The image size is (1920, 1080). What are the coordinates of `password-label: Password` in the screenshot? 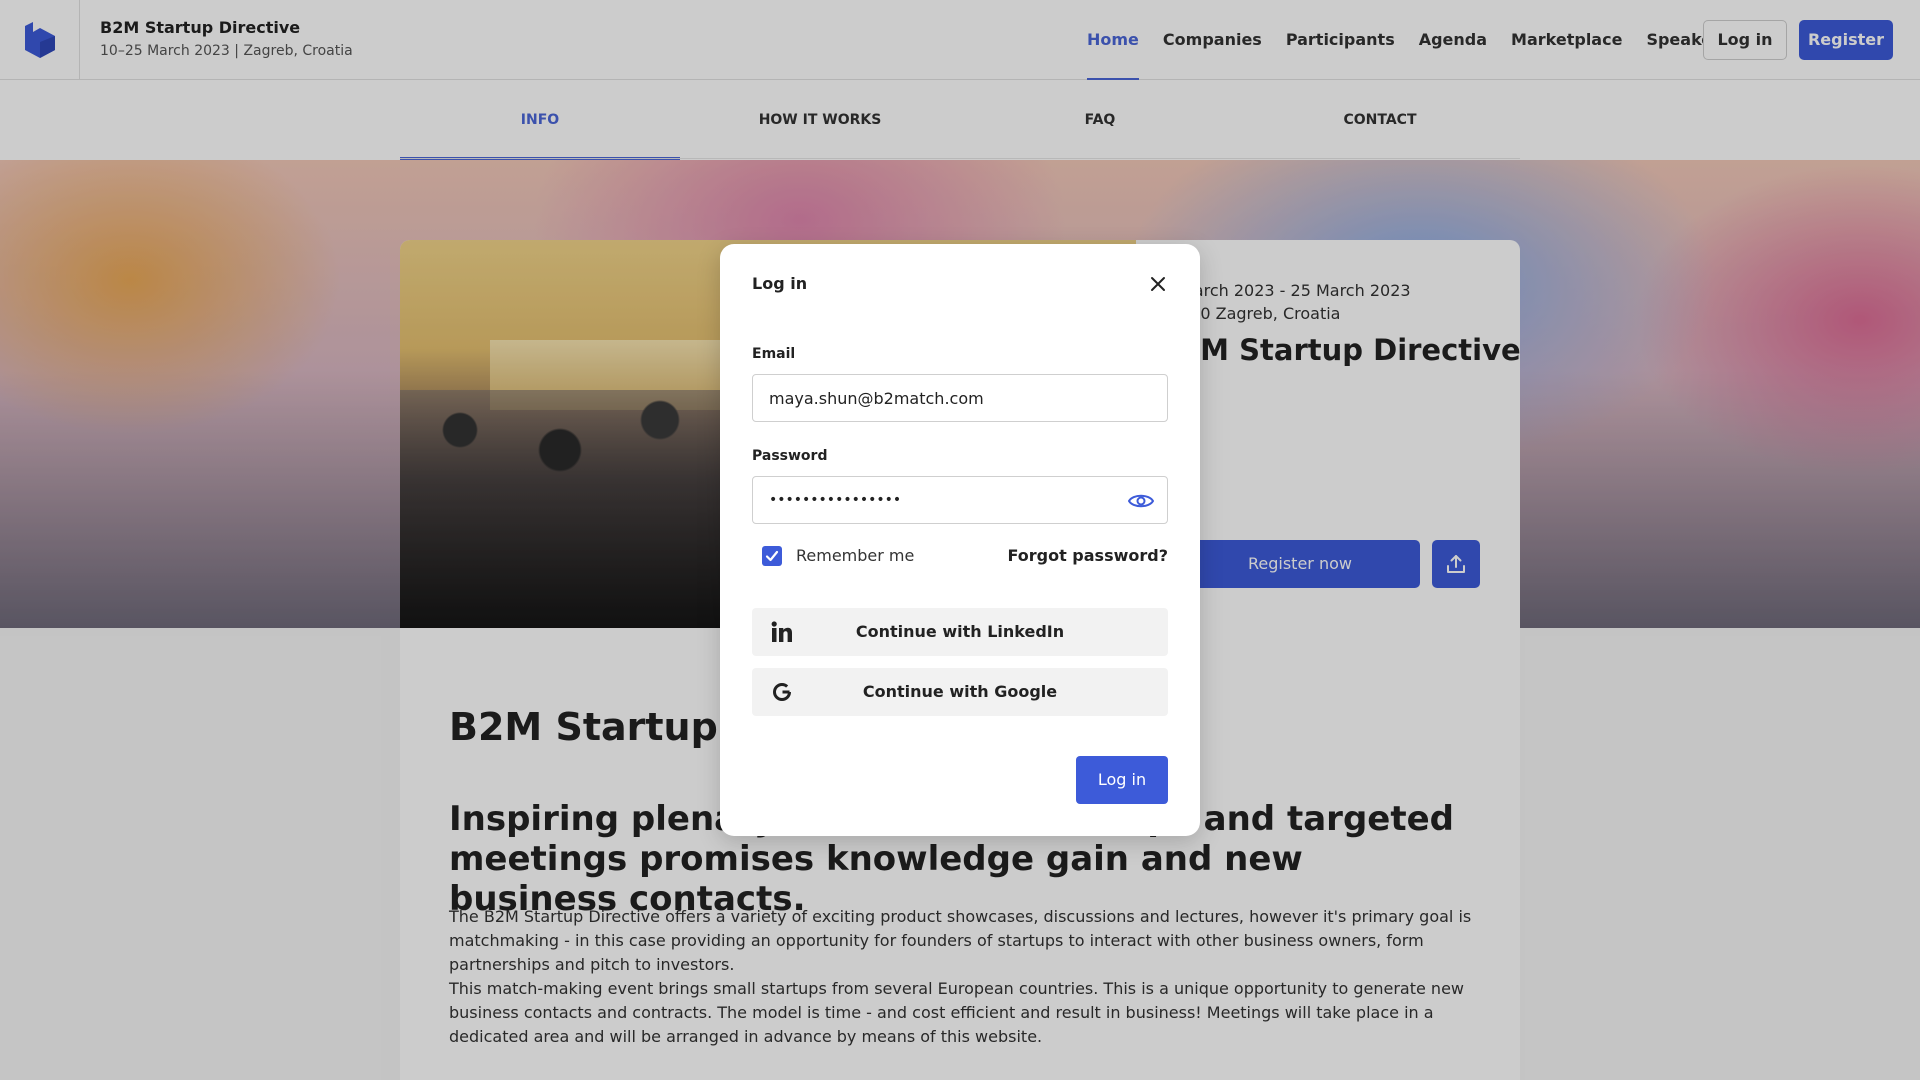 It's located at (790, 456).